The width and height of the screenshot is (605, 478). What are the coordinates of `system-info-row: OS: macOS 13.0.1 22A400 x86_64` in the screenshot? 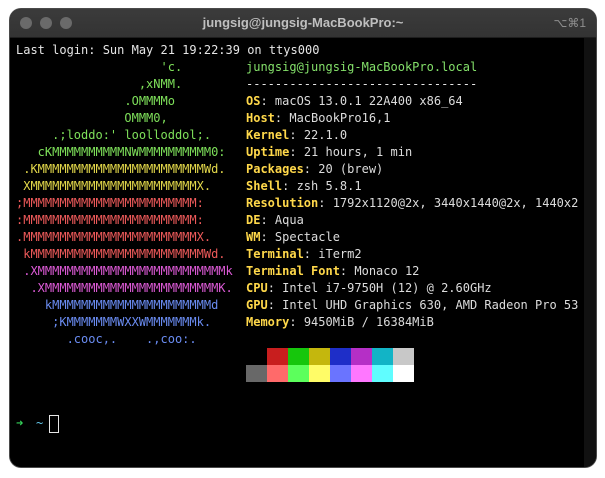 It's located at (354, 101).